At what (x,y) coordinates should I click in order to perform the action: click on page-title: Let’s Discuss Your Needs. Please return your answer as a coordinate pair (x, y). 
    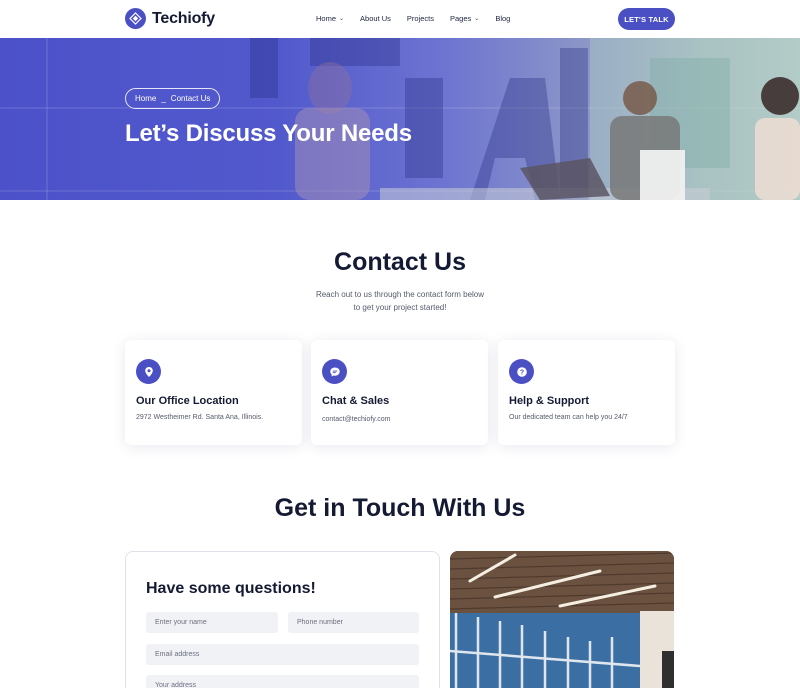
    Looking at the image, I should click on (268, 133).